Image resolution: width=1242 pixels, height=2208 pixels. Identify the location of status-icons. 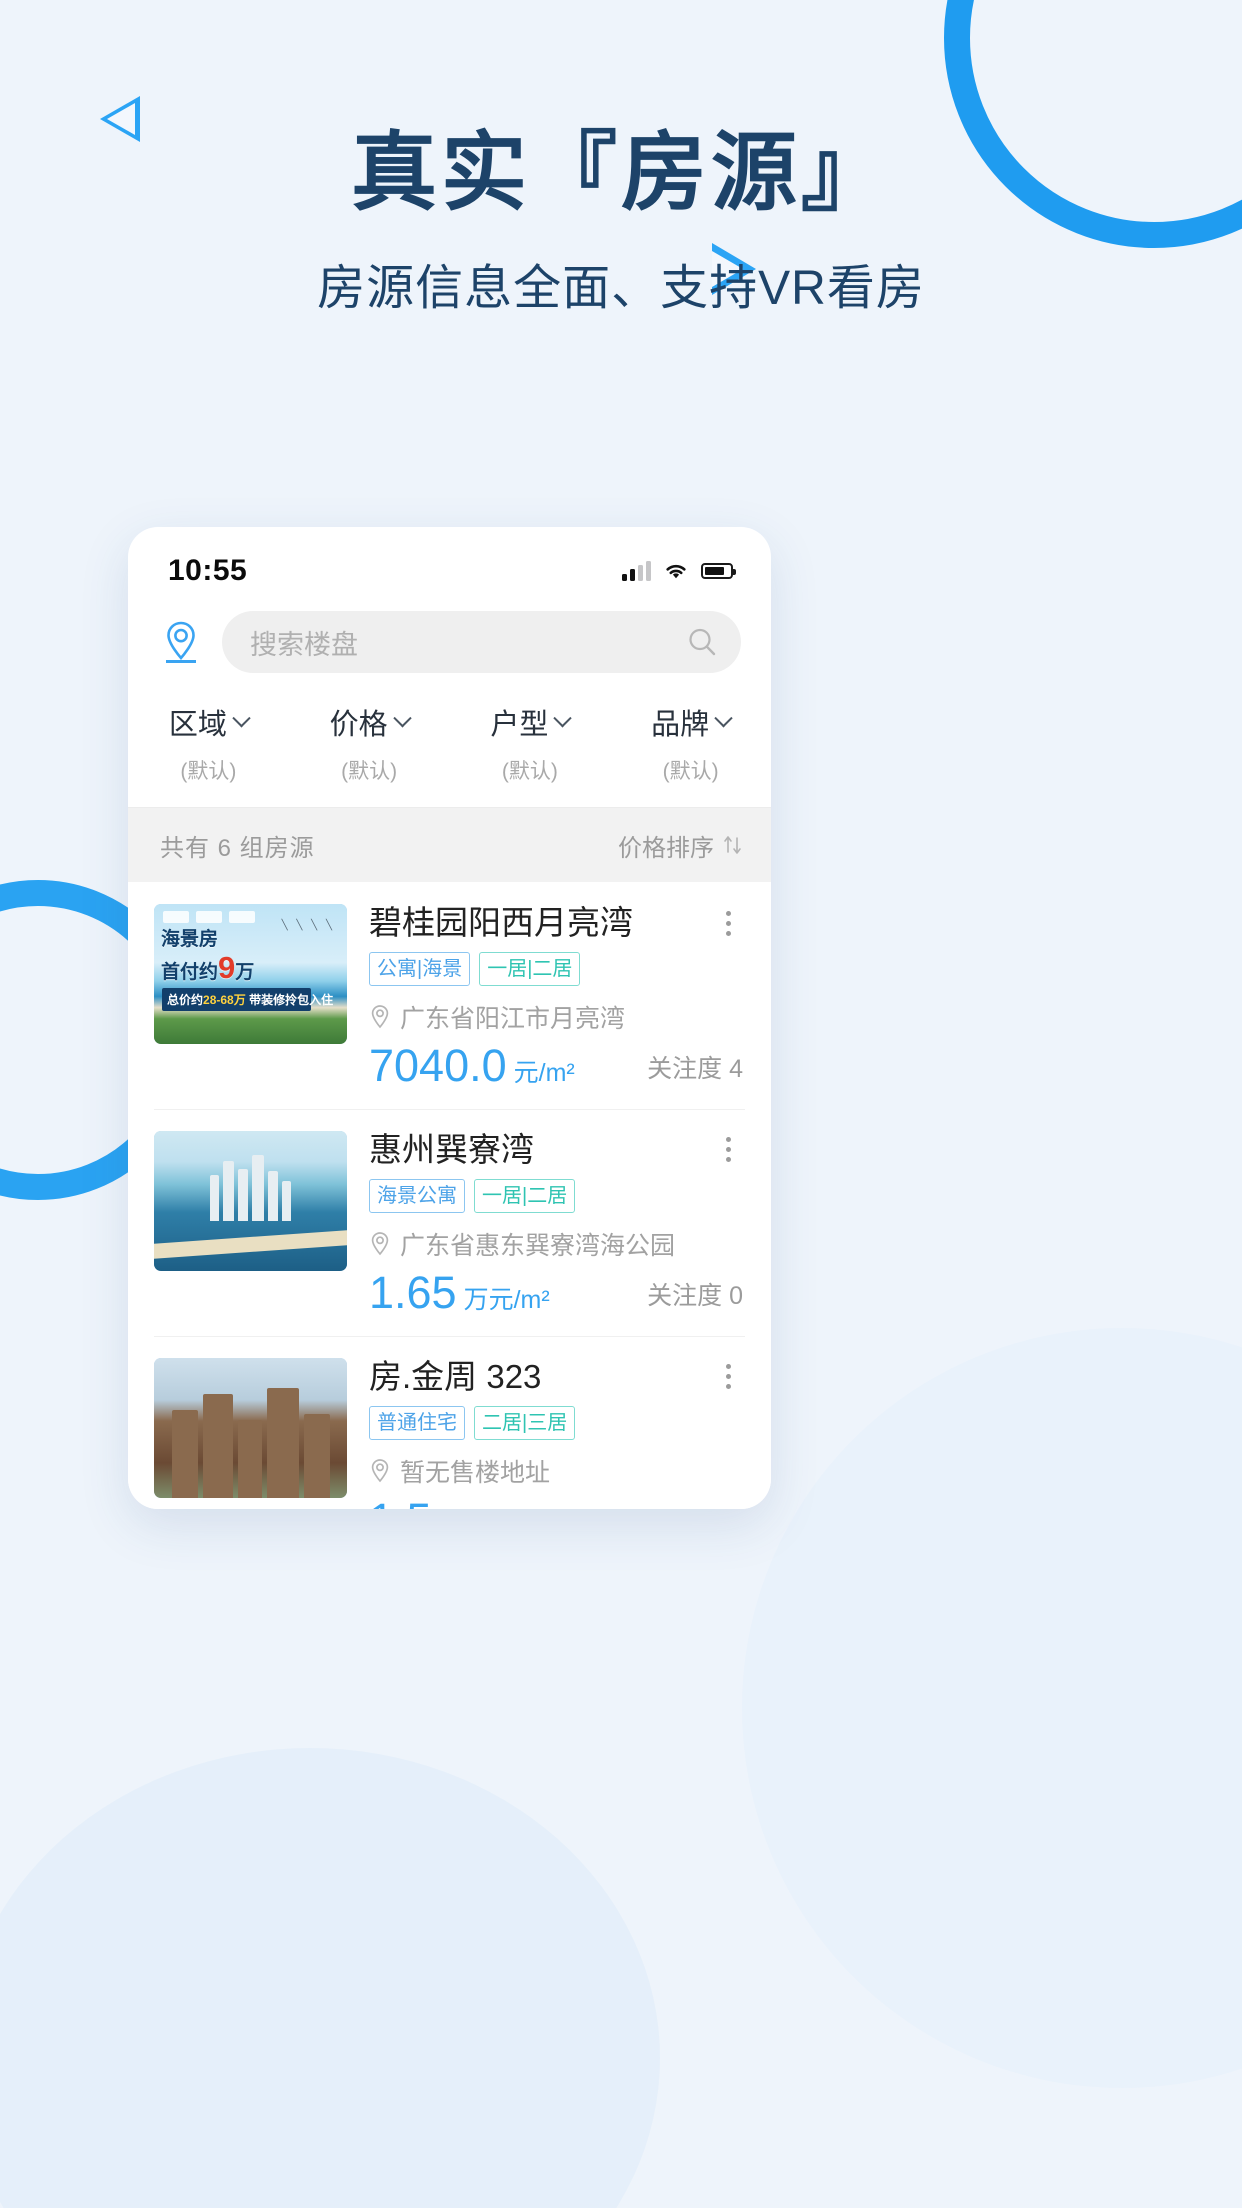
(679, 571).